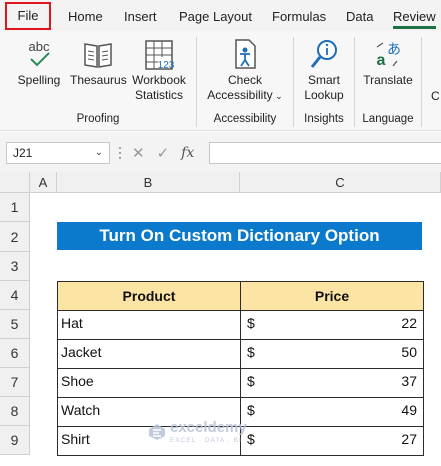 This screenshot has height=466, width=441. What do you see at coordinates (157, 431) in the screenshot?
I see `exceldemy-logo-icon` at bounding box center [157, 431].